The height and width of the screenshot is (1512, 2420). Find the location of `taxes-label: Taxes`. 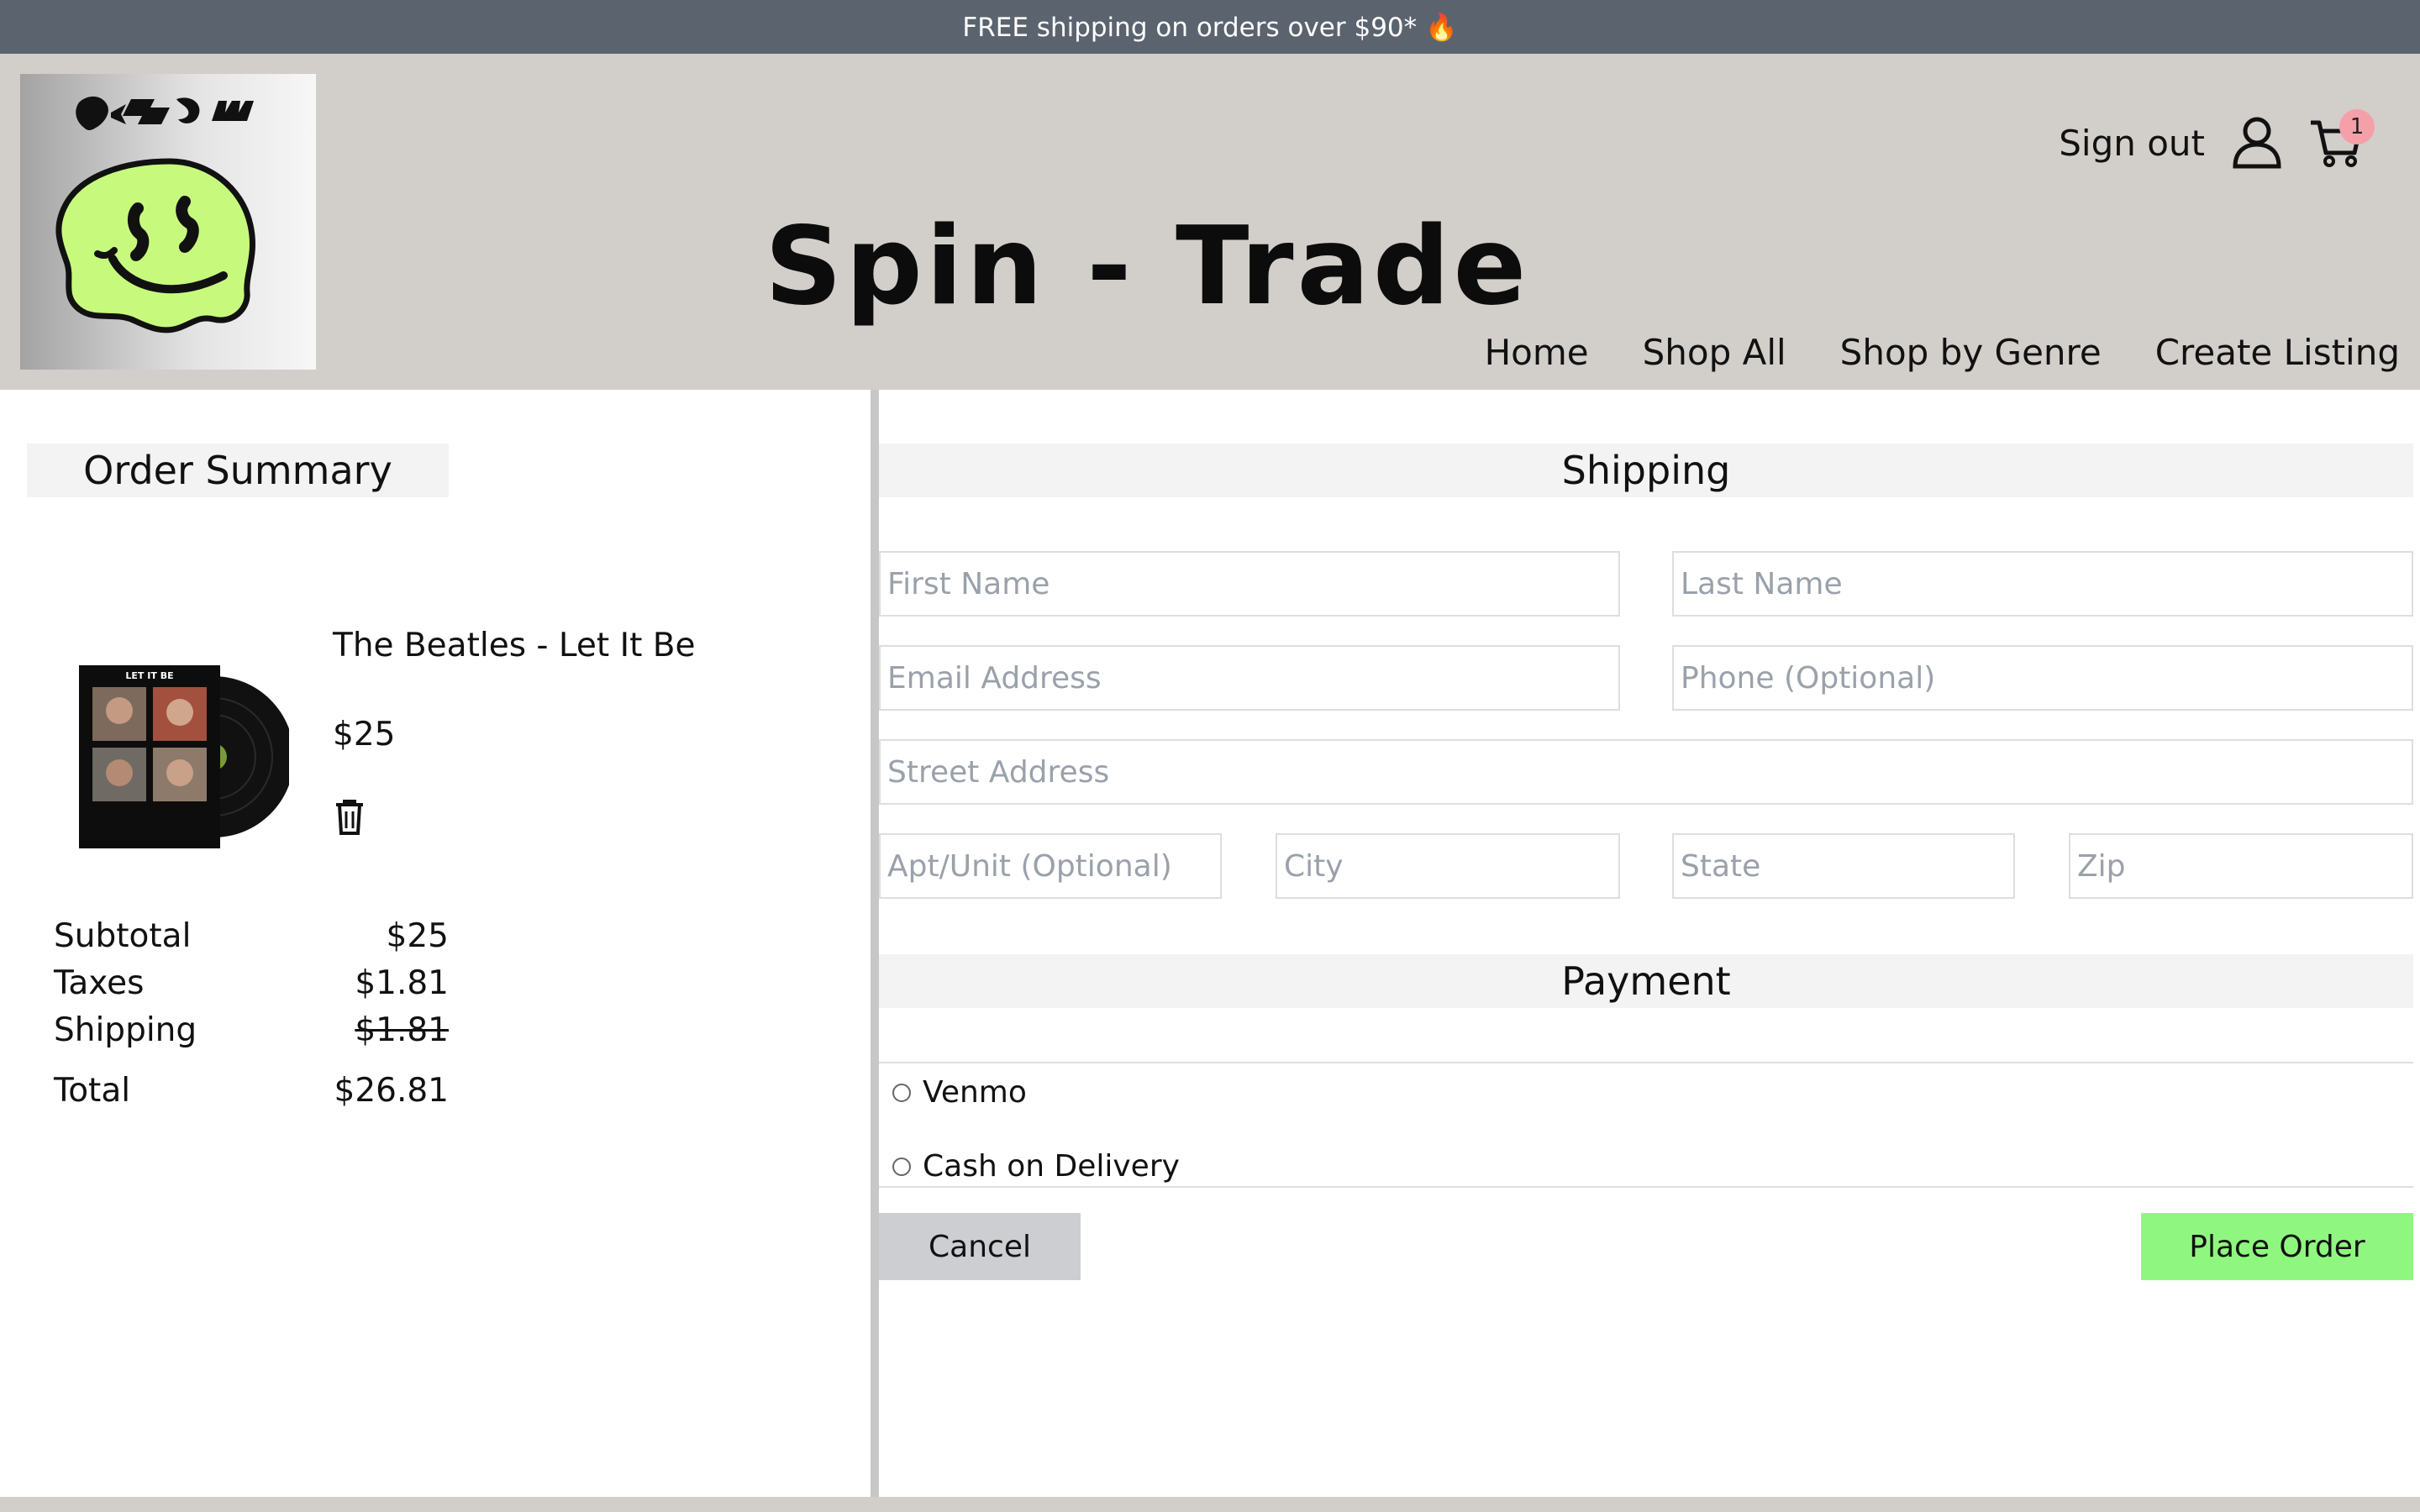

taxes-label: Taxes is located at coordinates (99, 982).